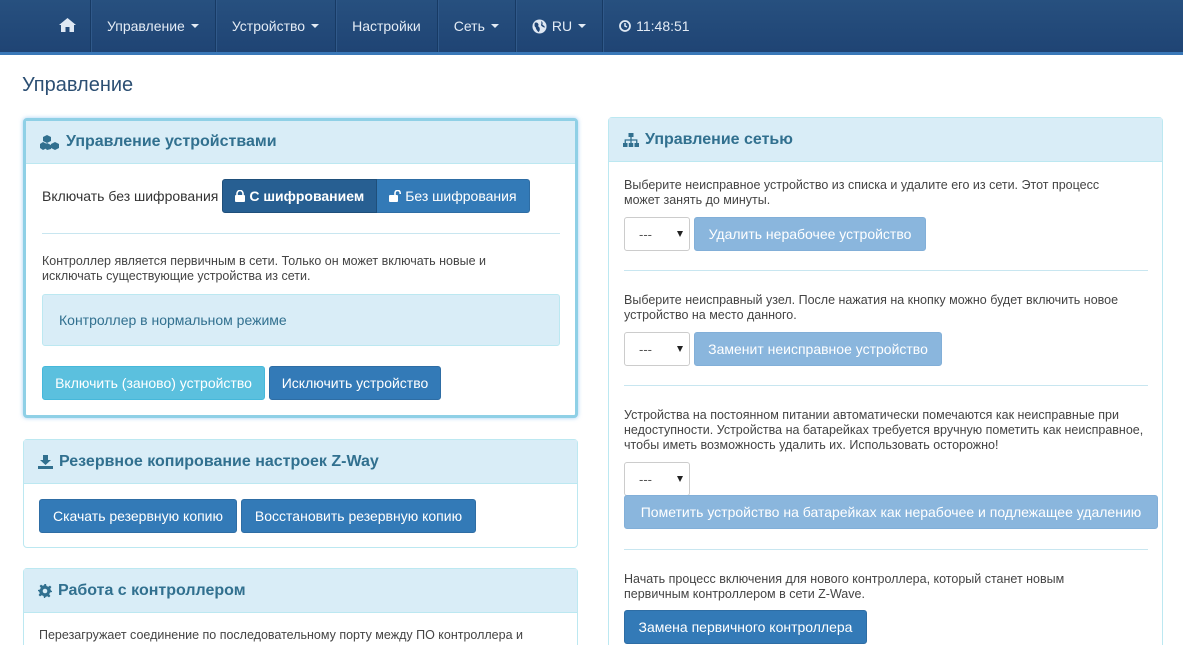 The image size is (1183, 645). What do you see at coordinates (173, 320) in the screenshot?
I see `controller-status-text: Контроллер в нормальном режиме` at bounding box center [173, 320].